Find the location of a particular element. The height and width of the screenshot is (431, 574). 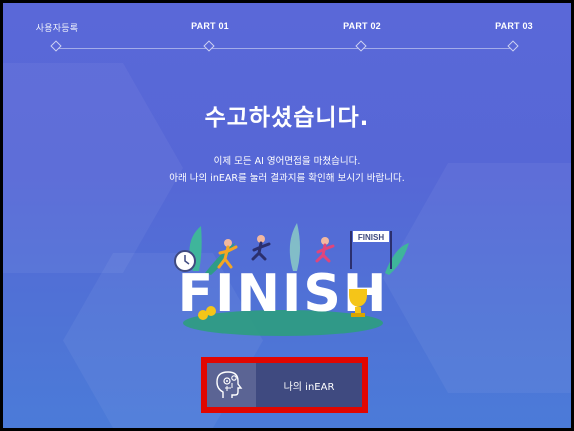

message-line-2: 아래 나의 inEAR를 눌러 결과지를 확인해 보시기 바랍니다. is located at coordinates (287, 178).